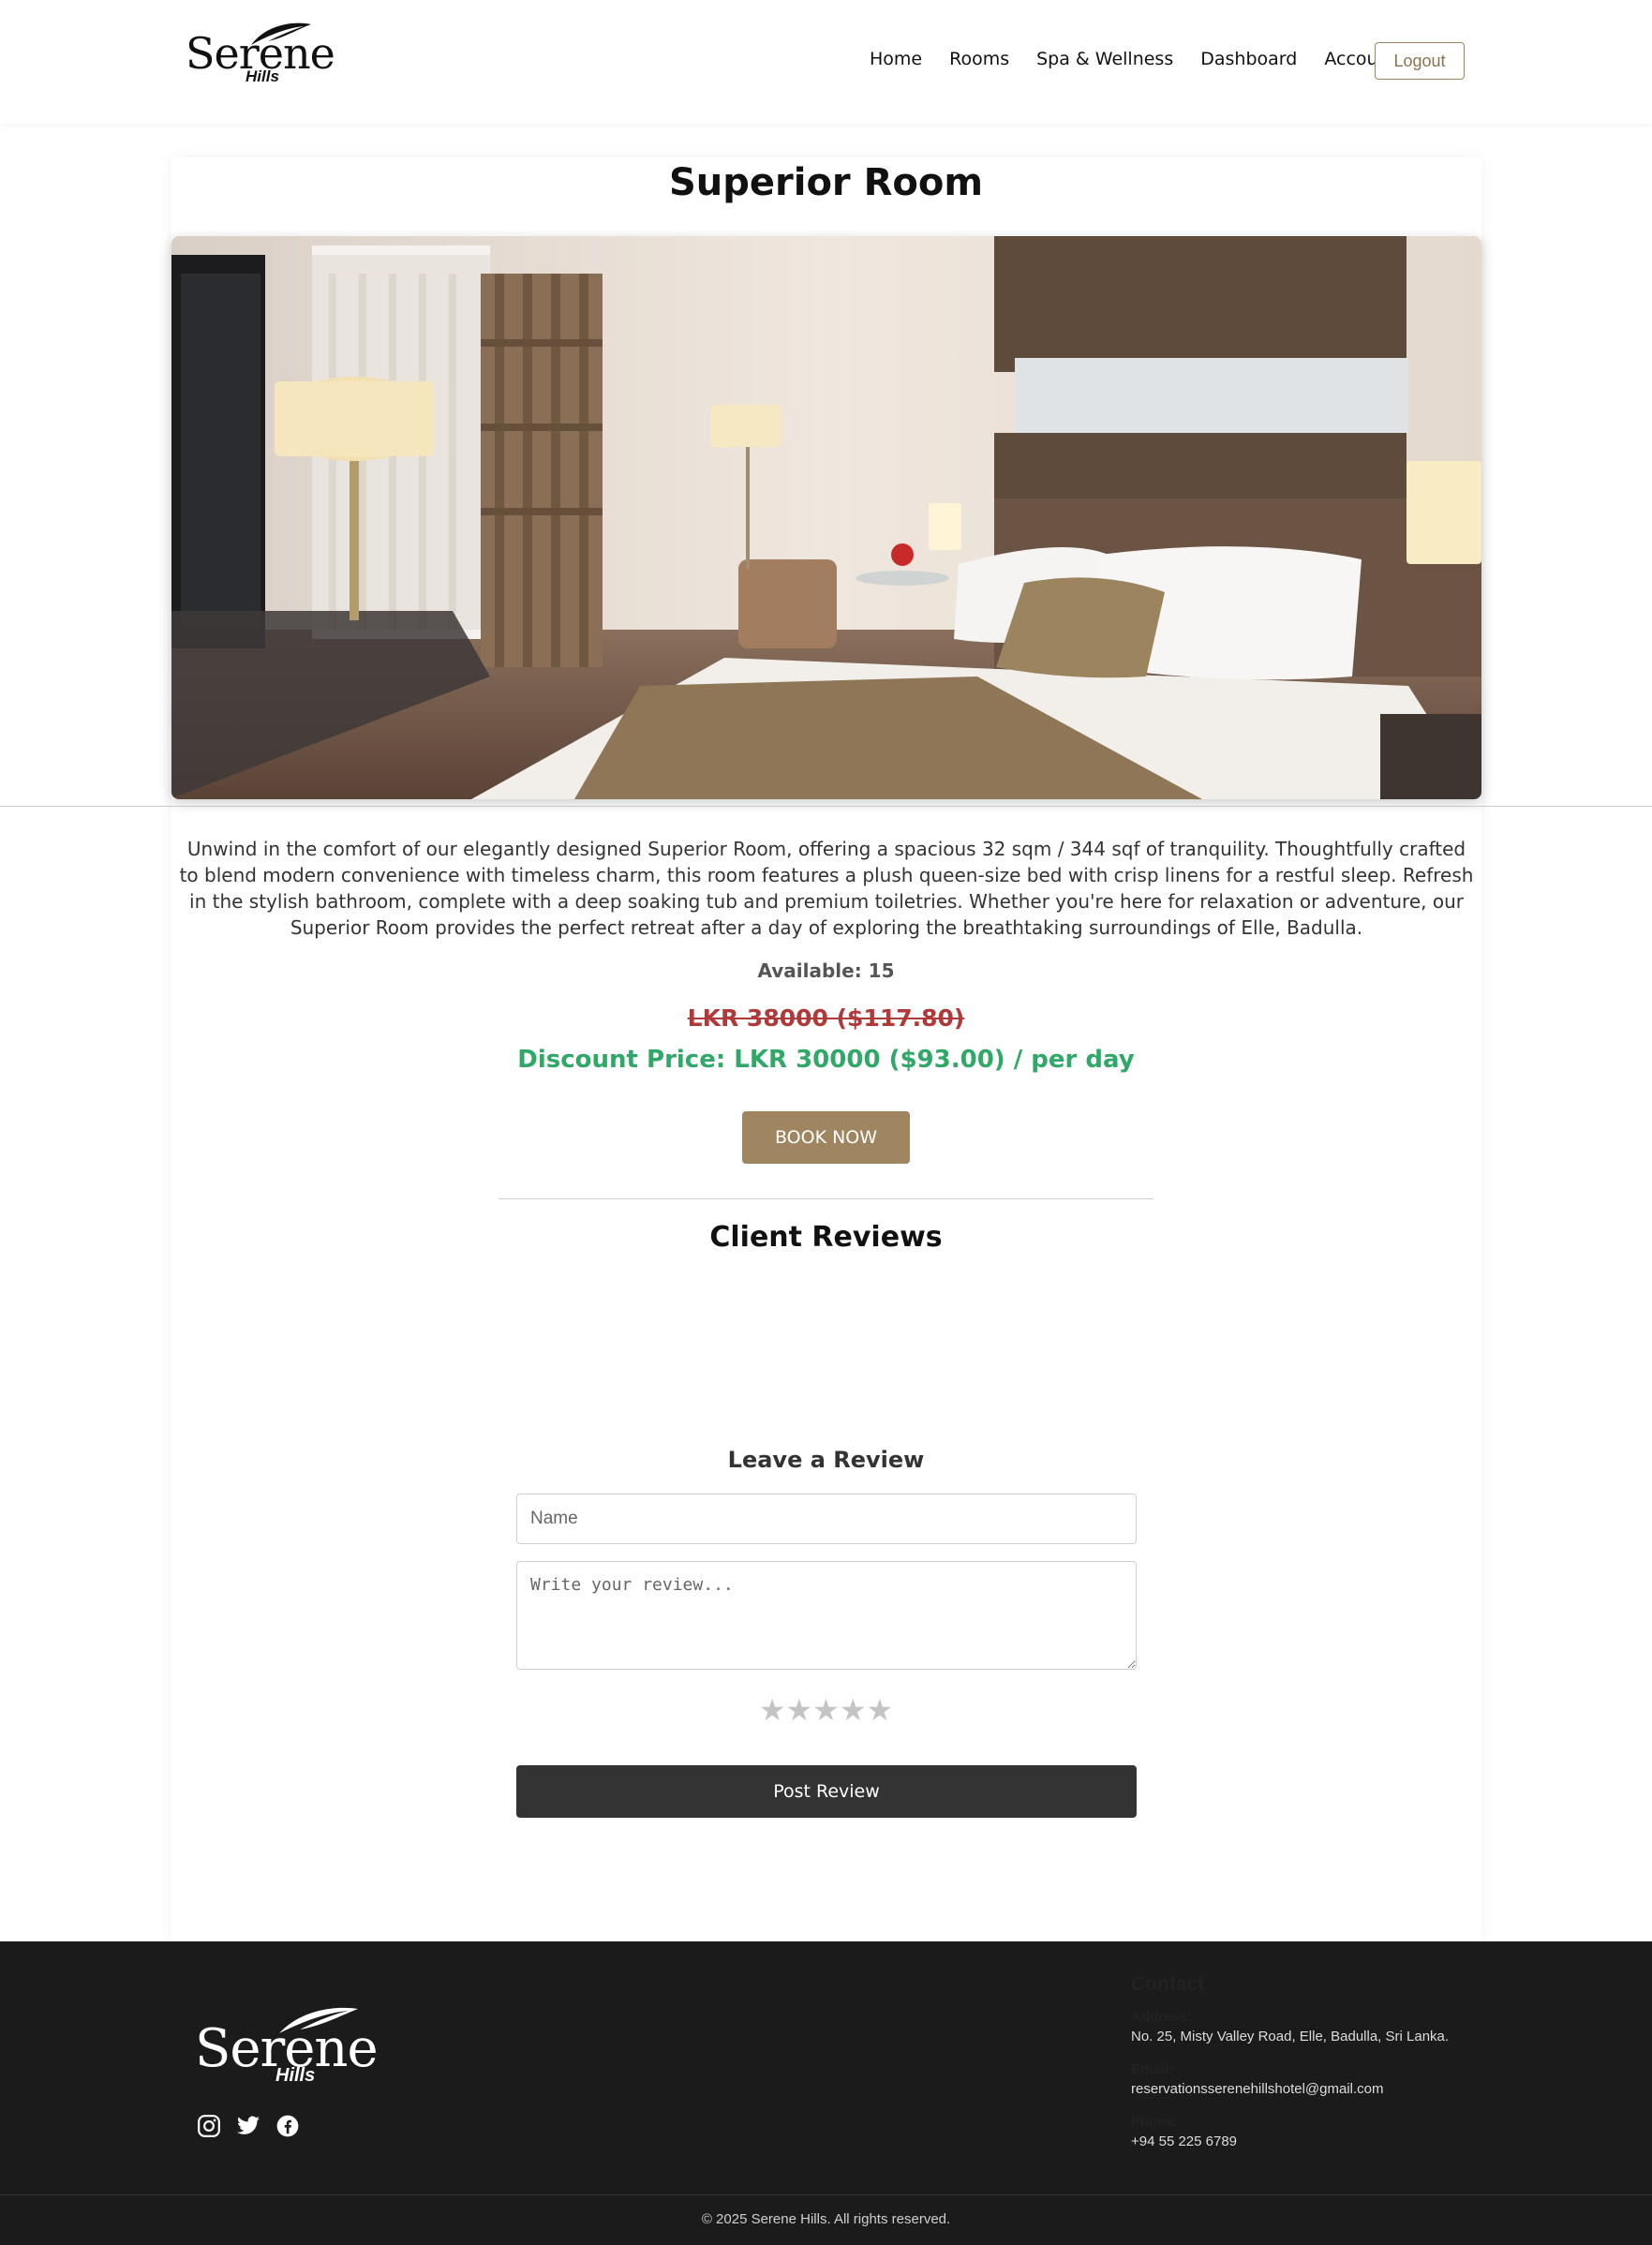 This screenshot has width=1652, height=2245. I want to click on star-2-icon: ★, so click(798, 1710).